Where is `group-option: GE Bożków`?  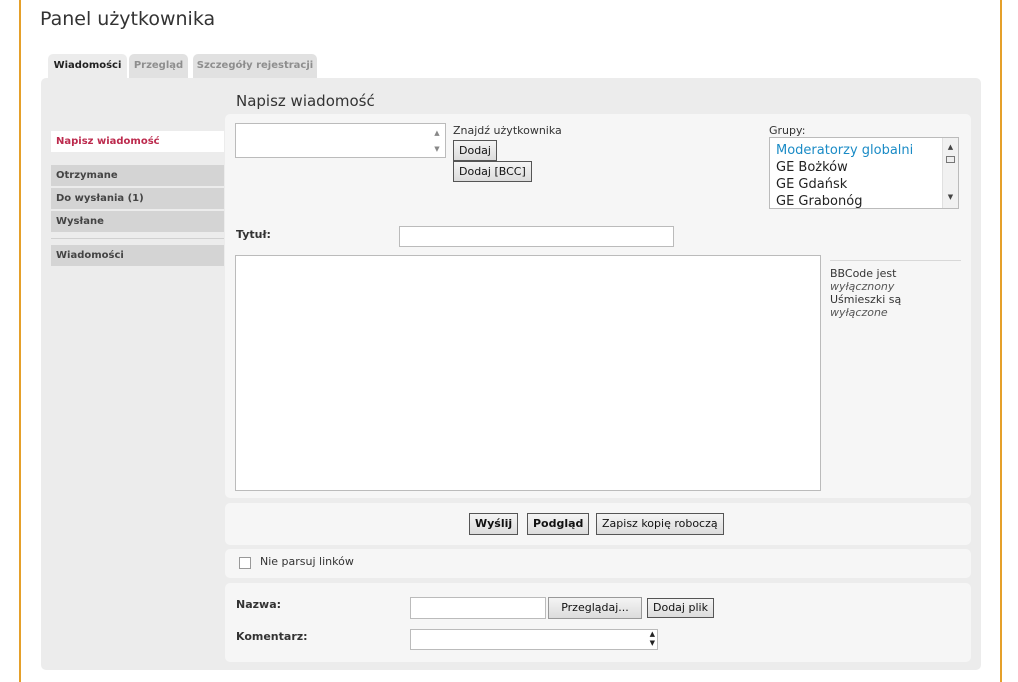
group-option: GE Bożków is located at coordinates (864, 167).